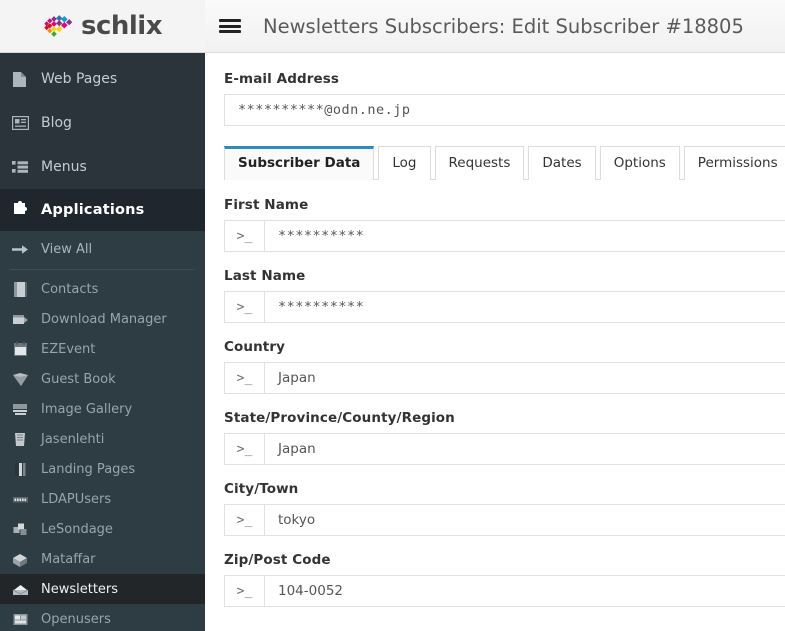  Describe the element at coordinates (102, 269) in the screenshot. I see `sidebar-divider` at that location.